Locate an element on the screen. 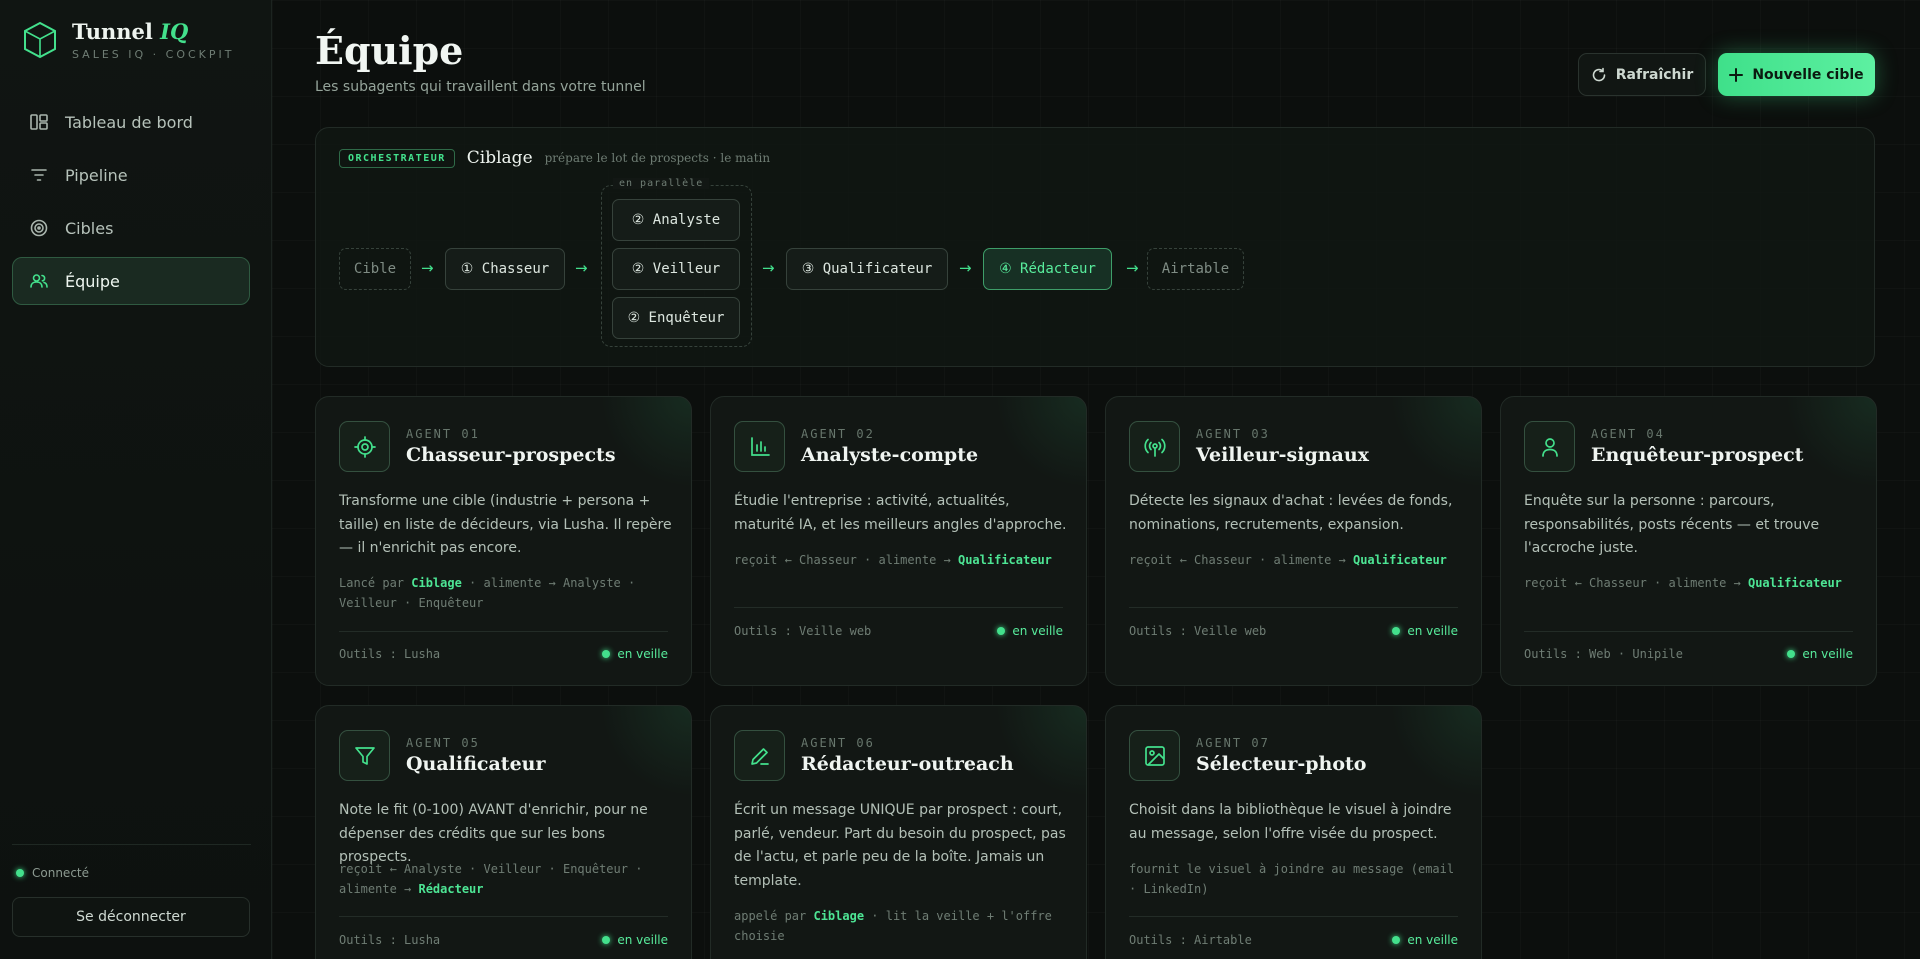 This screenshot has height=959, width=1920. brand-subtitle: SALES IQ · COCKPIT is located at coordinates (153, 54).